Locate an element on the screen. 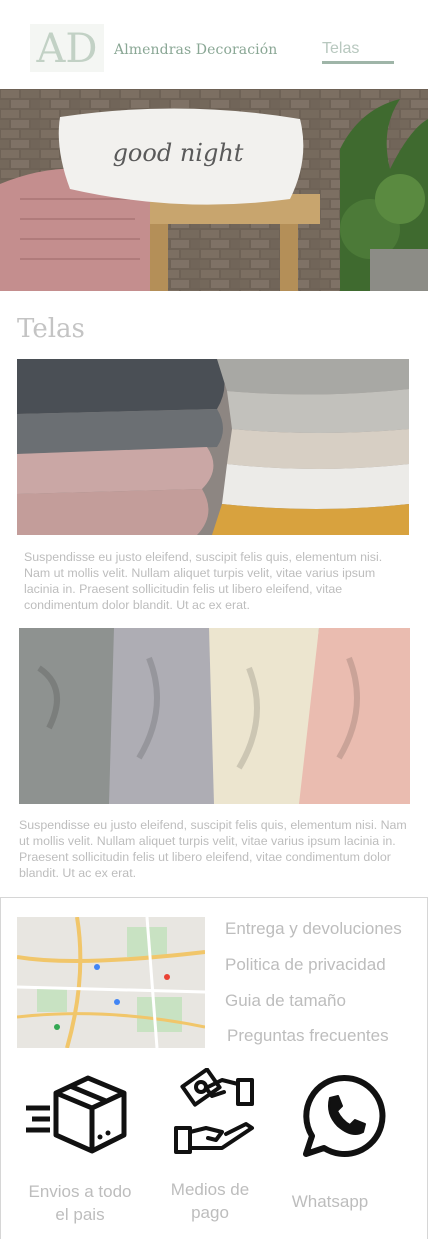  payment-methods-label: Medios de pago is located at coordinates (210, 1201).